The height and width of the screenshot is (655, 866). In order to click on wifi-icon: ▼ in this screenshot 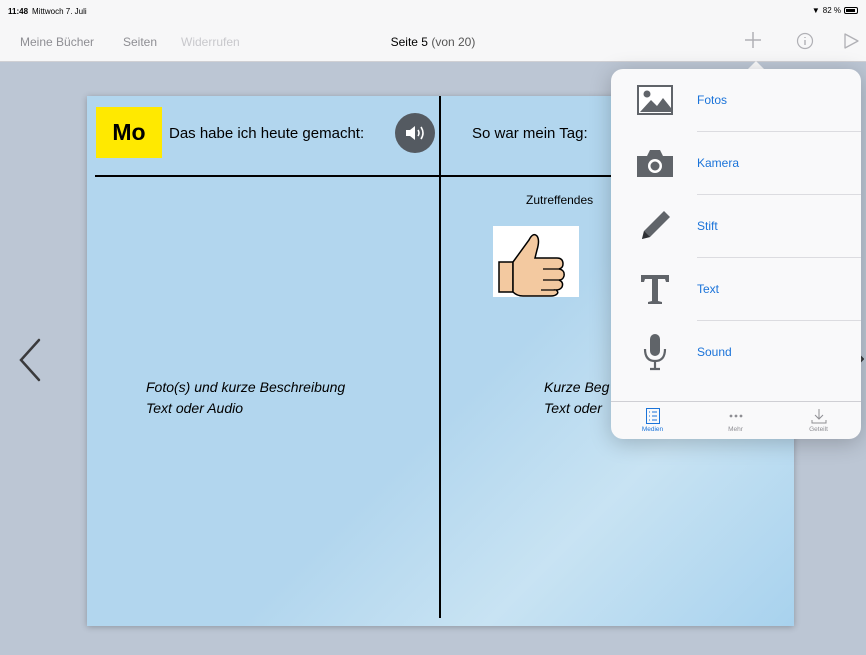, I will do `click(815, 10)`.